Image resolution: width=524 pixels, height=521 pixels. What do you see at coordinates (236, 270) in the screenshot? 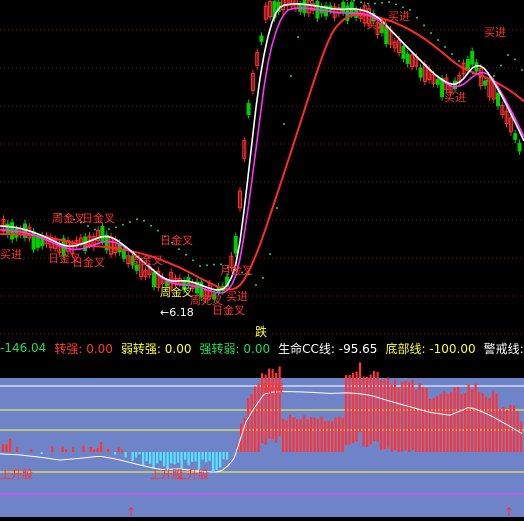
I see `signal-label: 月金叉` at bounding box center [236, 270].